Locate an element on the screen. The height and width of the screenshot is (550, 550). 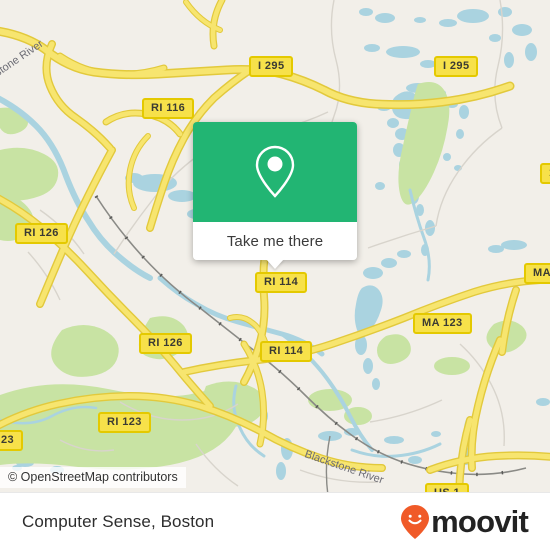
route-shield-ri123: RI 123 is located at coordinates (124, 422).